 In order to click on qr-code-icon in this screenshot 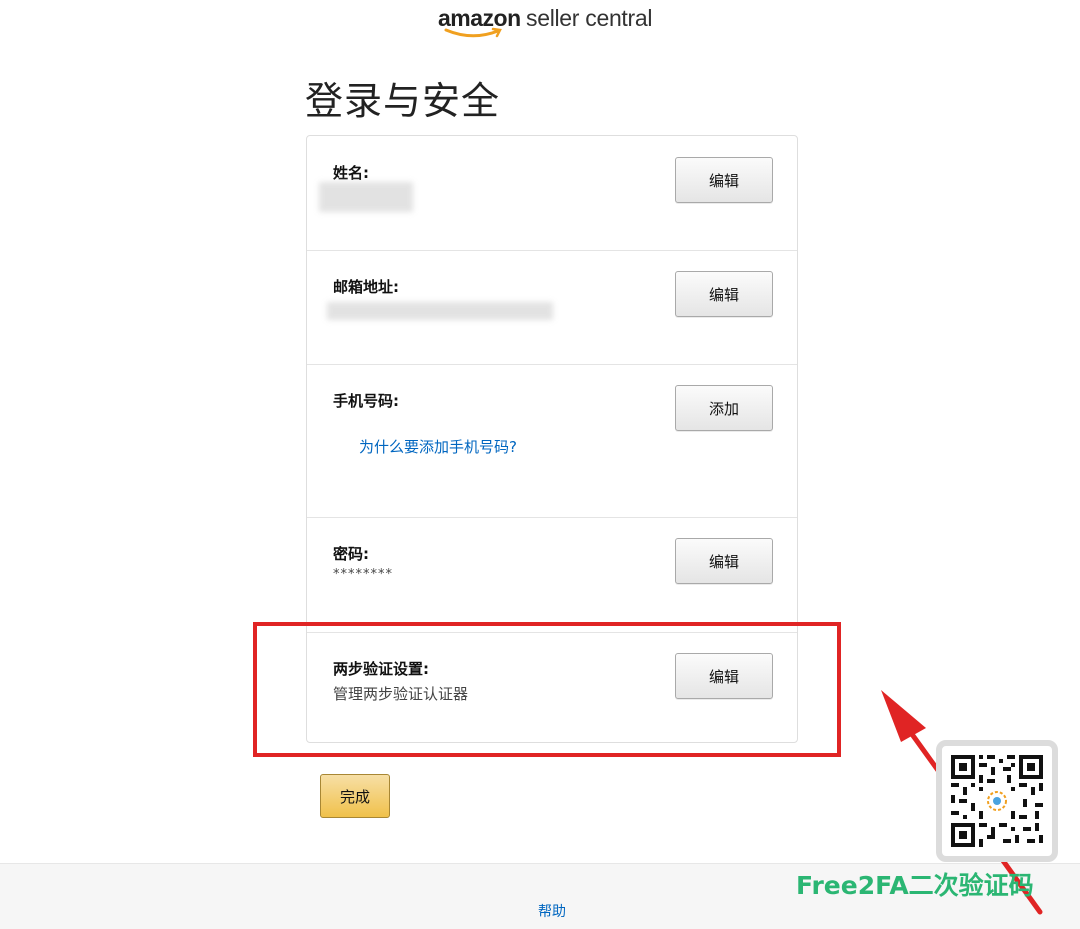, I will do `click(997, 801)`.